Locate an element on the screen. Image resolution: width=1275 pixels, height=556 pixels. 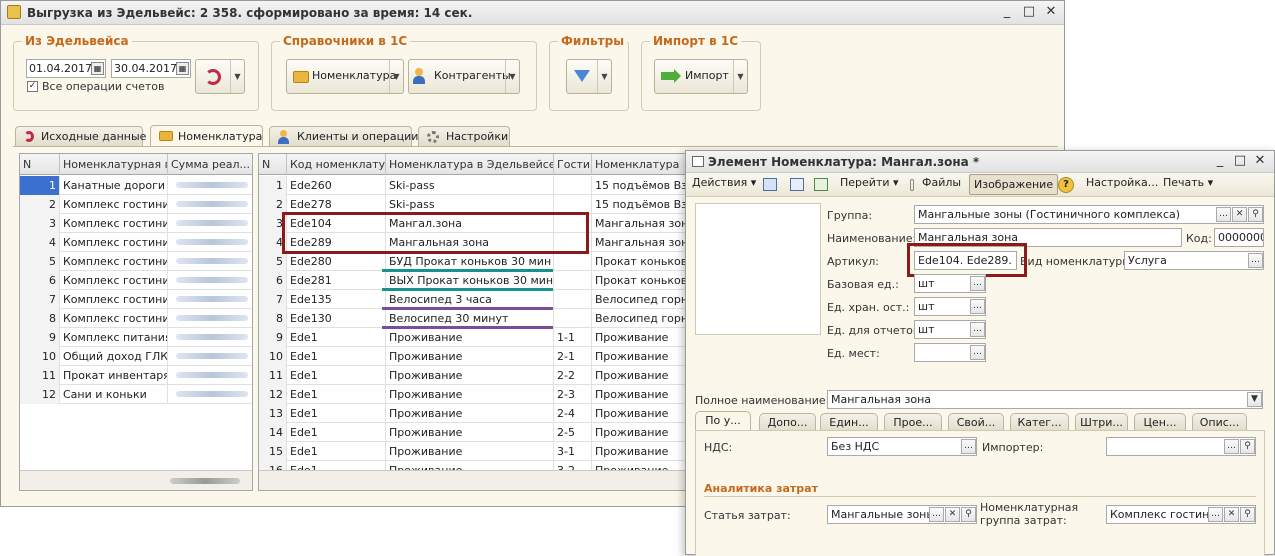
col-guest: Гости is located at coordinates (573, 164).